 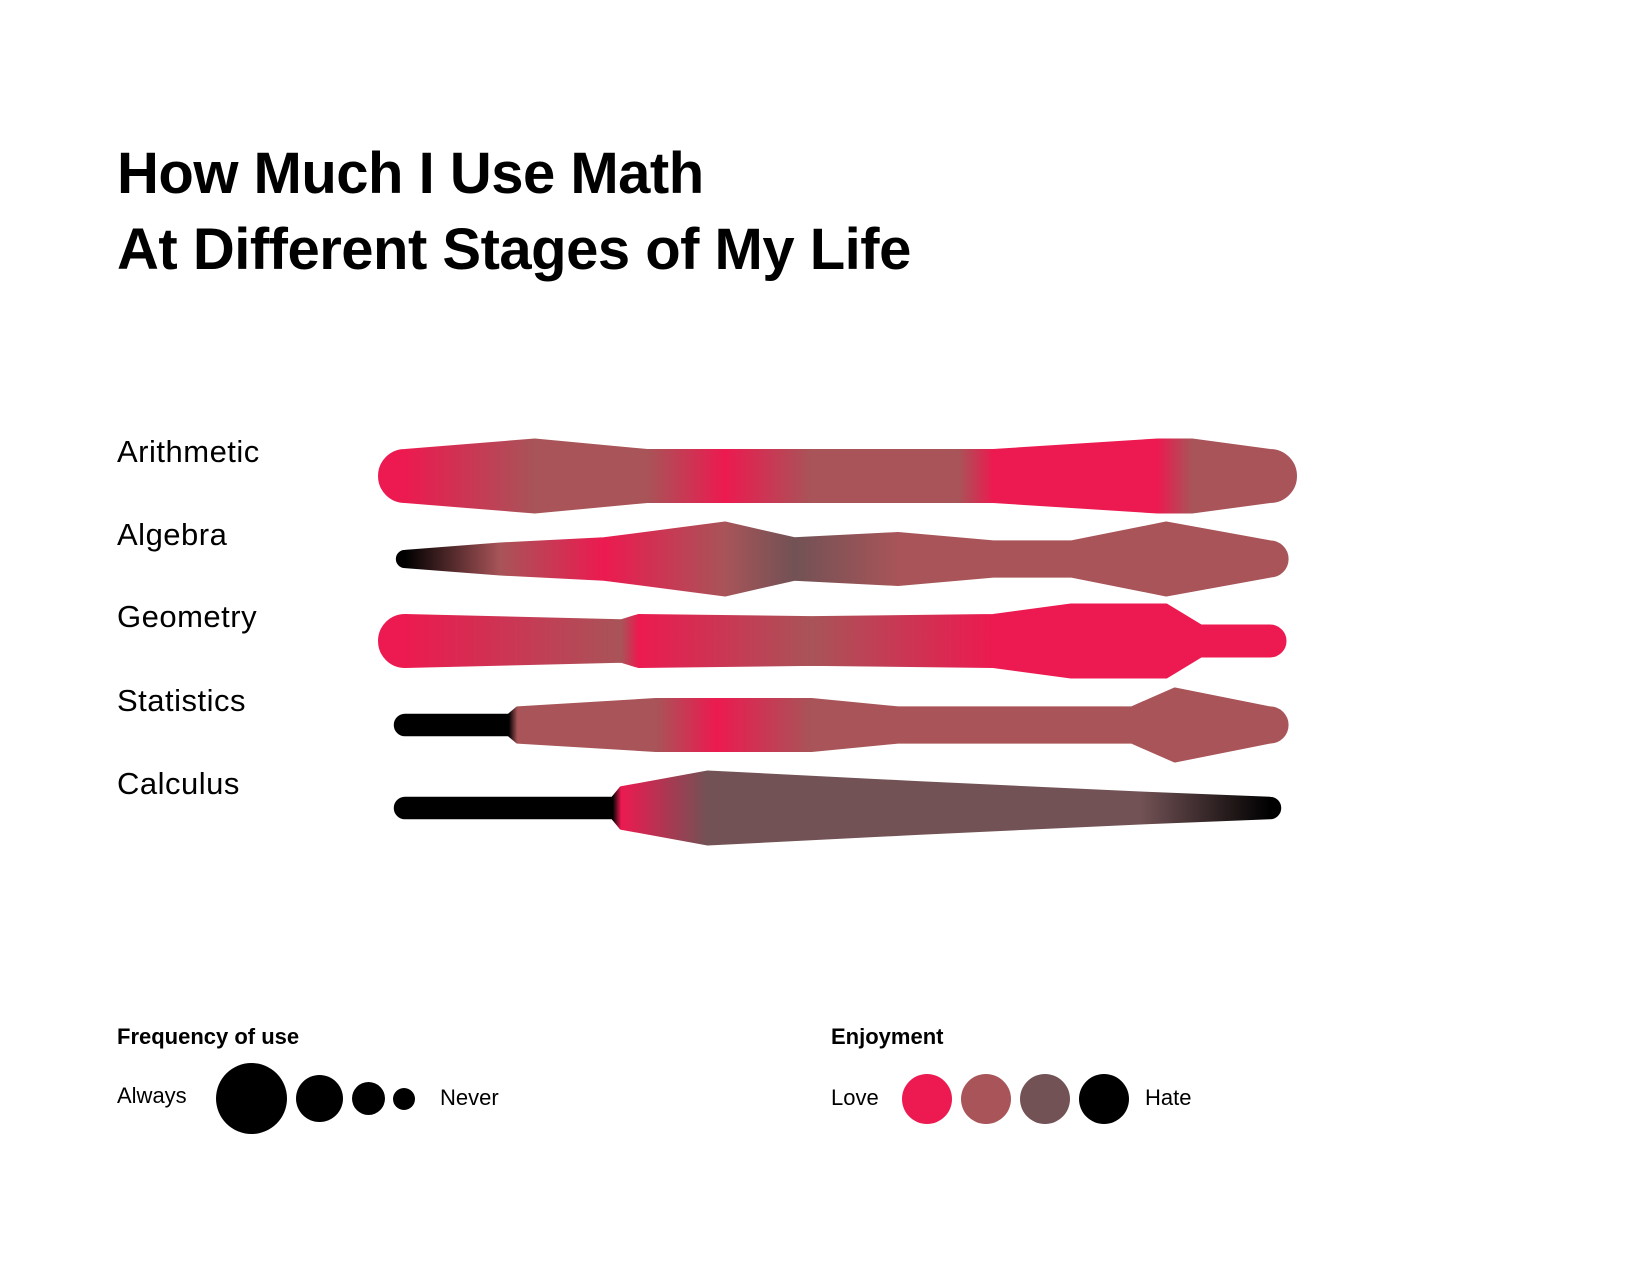 What do you see at coordinates (152, 1095) in the screenshot?
I see `frequency-high-label: Always` at bounding box center [152, 1095].